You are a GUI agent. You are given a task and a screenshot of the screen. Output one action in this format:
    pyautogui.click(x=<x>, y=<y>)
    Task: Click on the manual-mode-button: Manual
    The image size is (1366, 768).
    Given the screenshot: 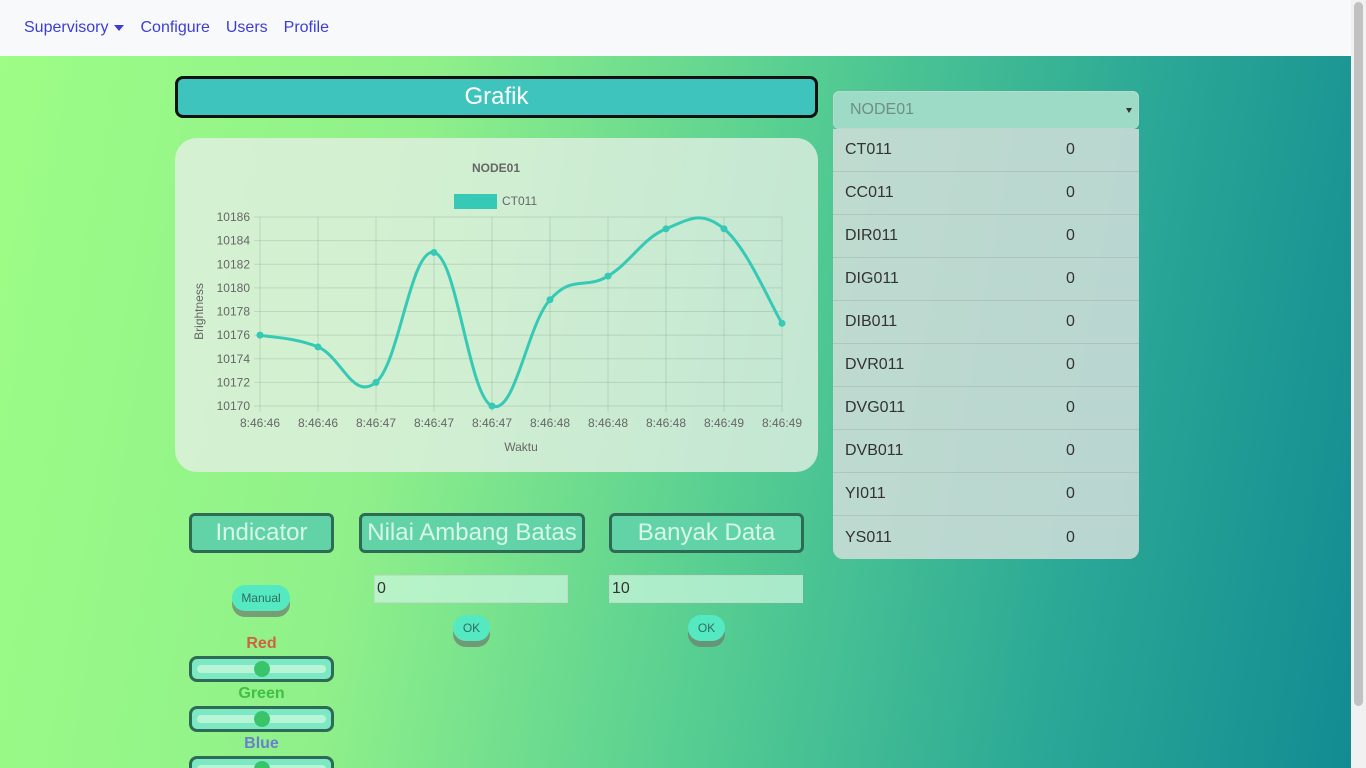 What is the action you would take?
    pyautogui.click(x=261, y=598)
    